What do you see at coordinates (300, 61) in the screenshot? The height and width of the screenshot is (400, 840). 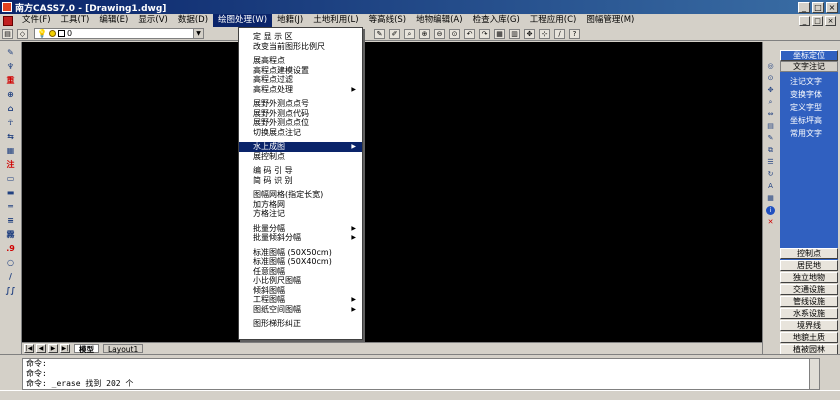 I see `menu-option: 展高程点` at bounding box center [300, 61].